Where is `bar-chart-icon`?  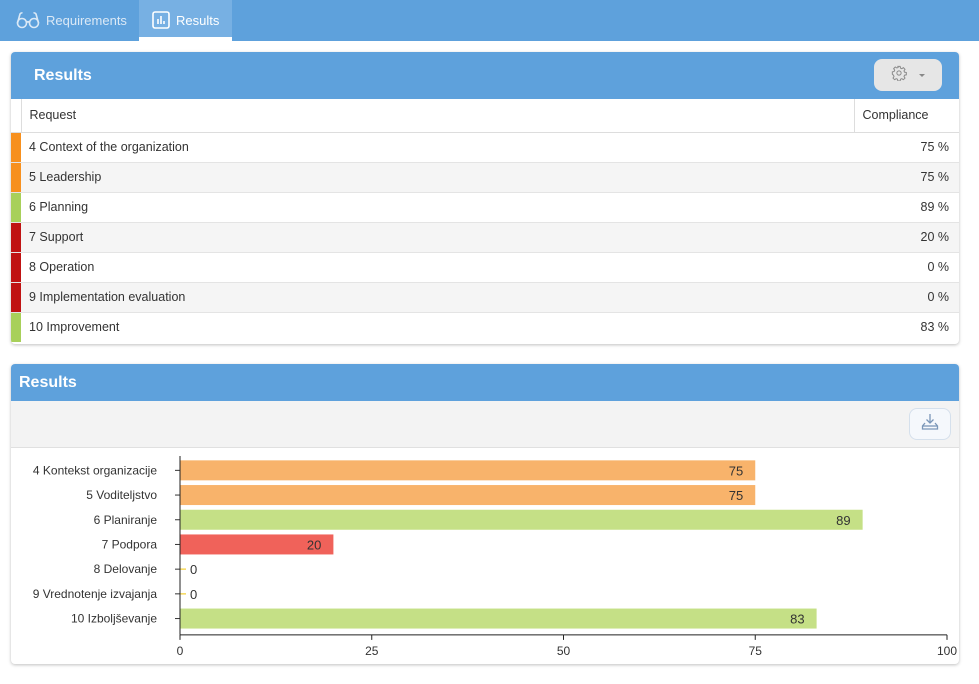 bar-chart-icon is located at coordinates (161, 20).